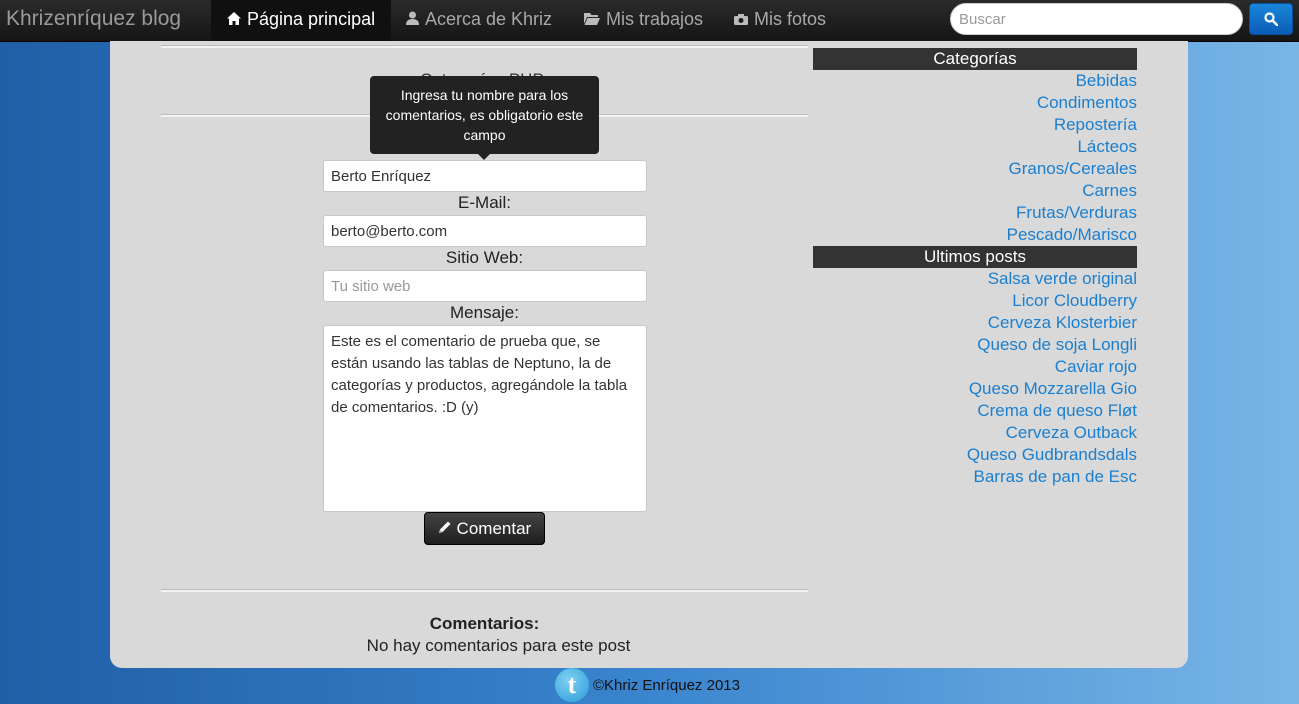 This screenshot has height=704, width=1299. What do you see at coordinates (655, 19) in the screenshot?
I see `nav-works-label: Mis trabajos` at bounding box center [655, 19].